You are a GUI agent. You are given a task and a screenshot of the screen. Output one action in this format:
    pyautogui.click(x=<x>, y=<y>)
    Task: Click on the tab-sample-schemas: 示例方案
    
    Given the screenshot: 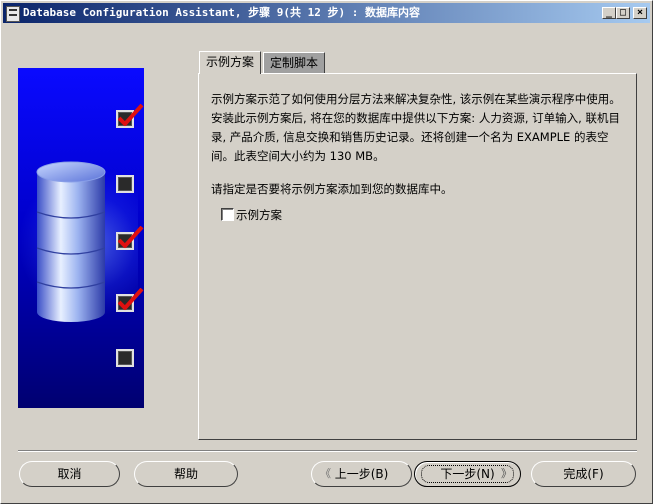 What is the action you would take?
    pyautogui.click(x=230, y=62)
    